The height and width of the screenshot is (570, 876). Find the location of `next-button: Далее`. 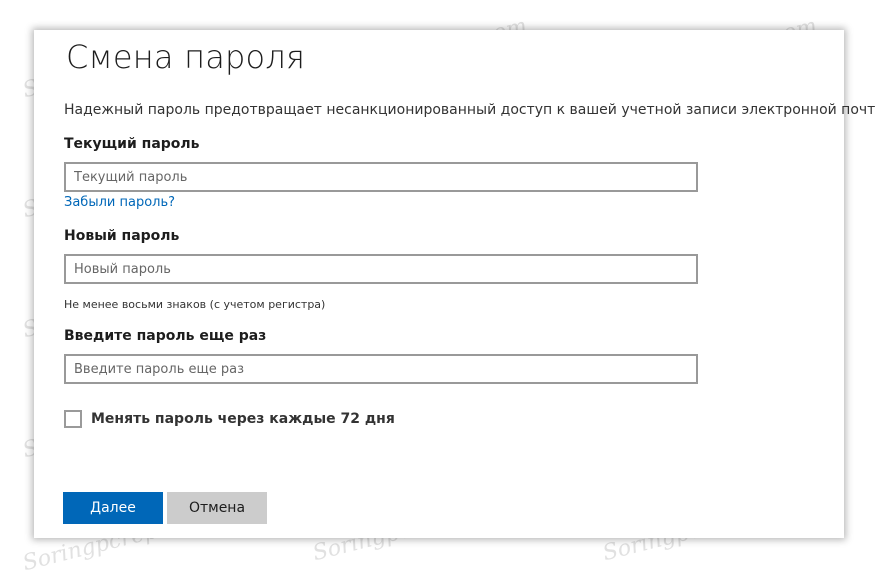

next-button: Далее is located at coordinates (113, 508).